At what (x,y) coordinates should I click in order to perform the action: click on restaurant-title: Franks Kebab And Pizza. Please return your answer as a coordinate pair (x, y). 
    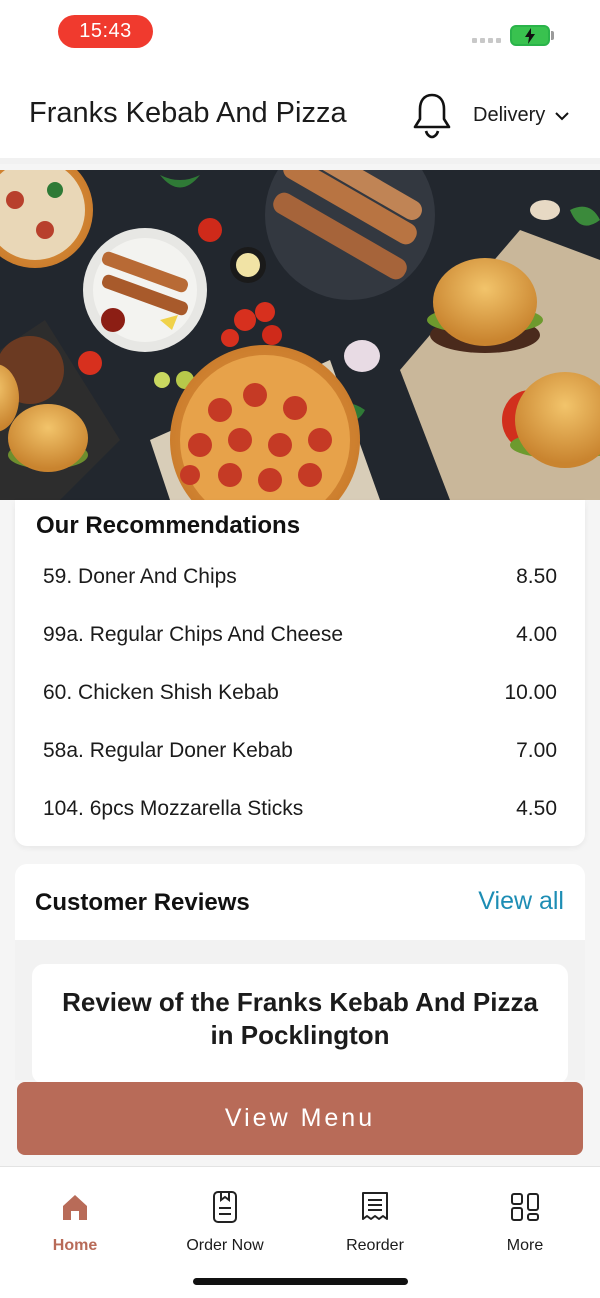
    Looking at the image, I should click on (188, 113).